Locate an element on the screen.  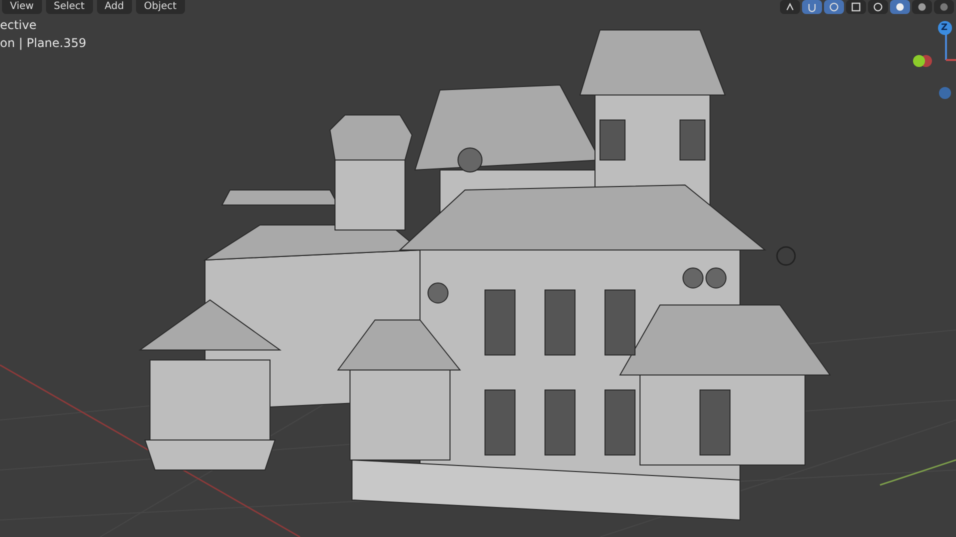
menu-button: View is located at coordinates (22, 7).